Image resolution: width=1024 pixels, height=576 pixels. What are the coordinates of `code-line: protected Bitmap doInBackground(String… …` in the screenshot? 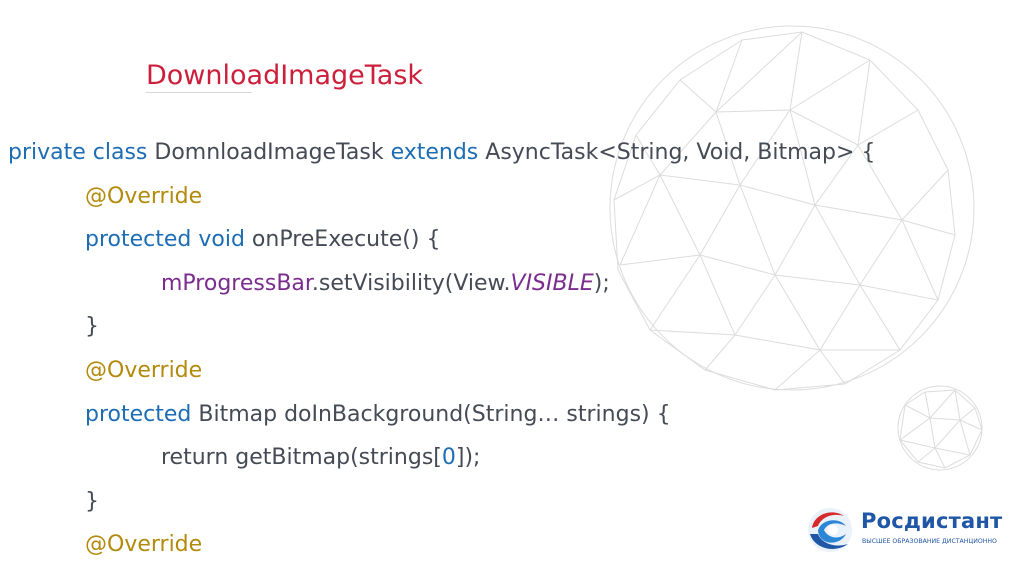 It's located at (441, 415).